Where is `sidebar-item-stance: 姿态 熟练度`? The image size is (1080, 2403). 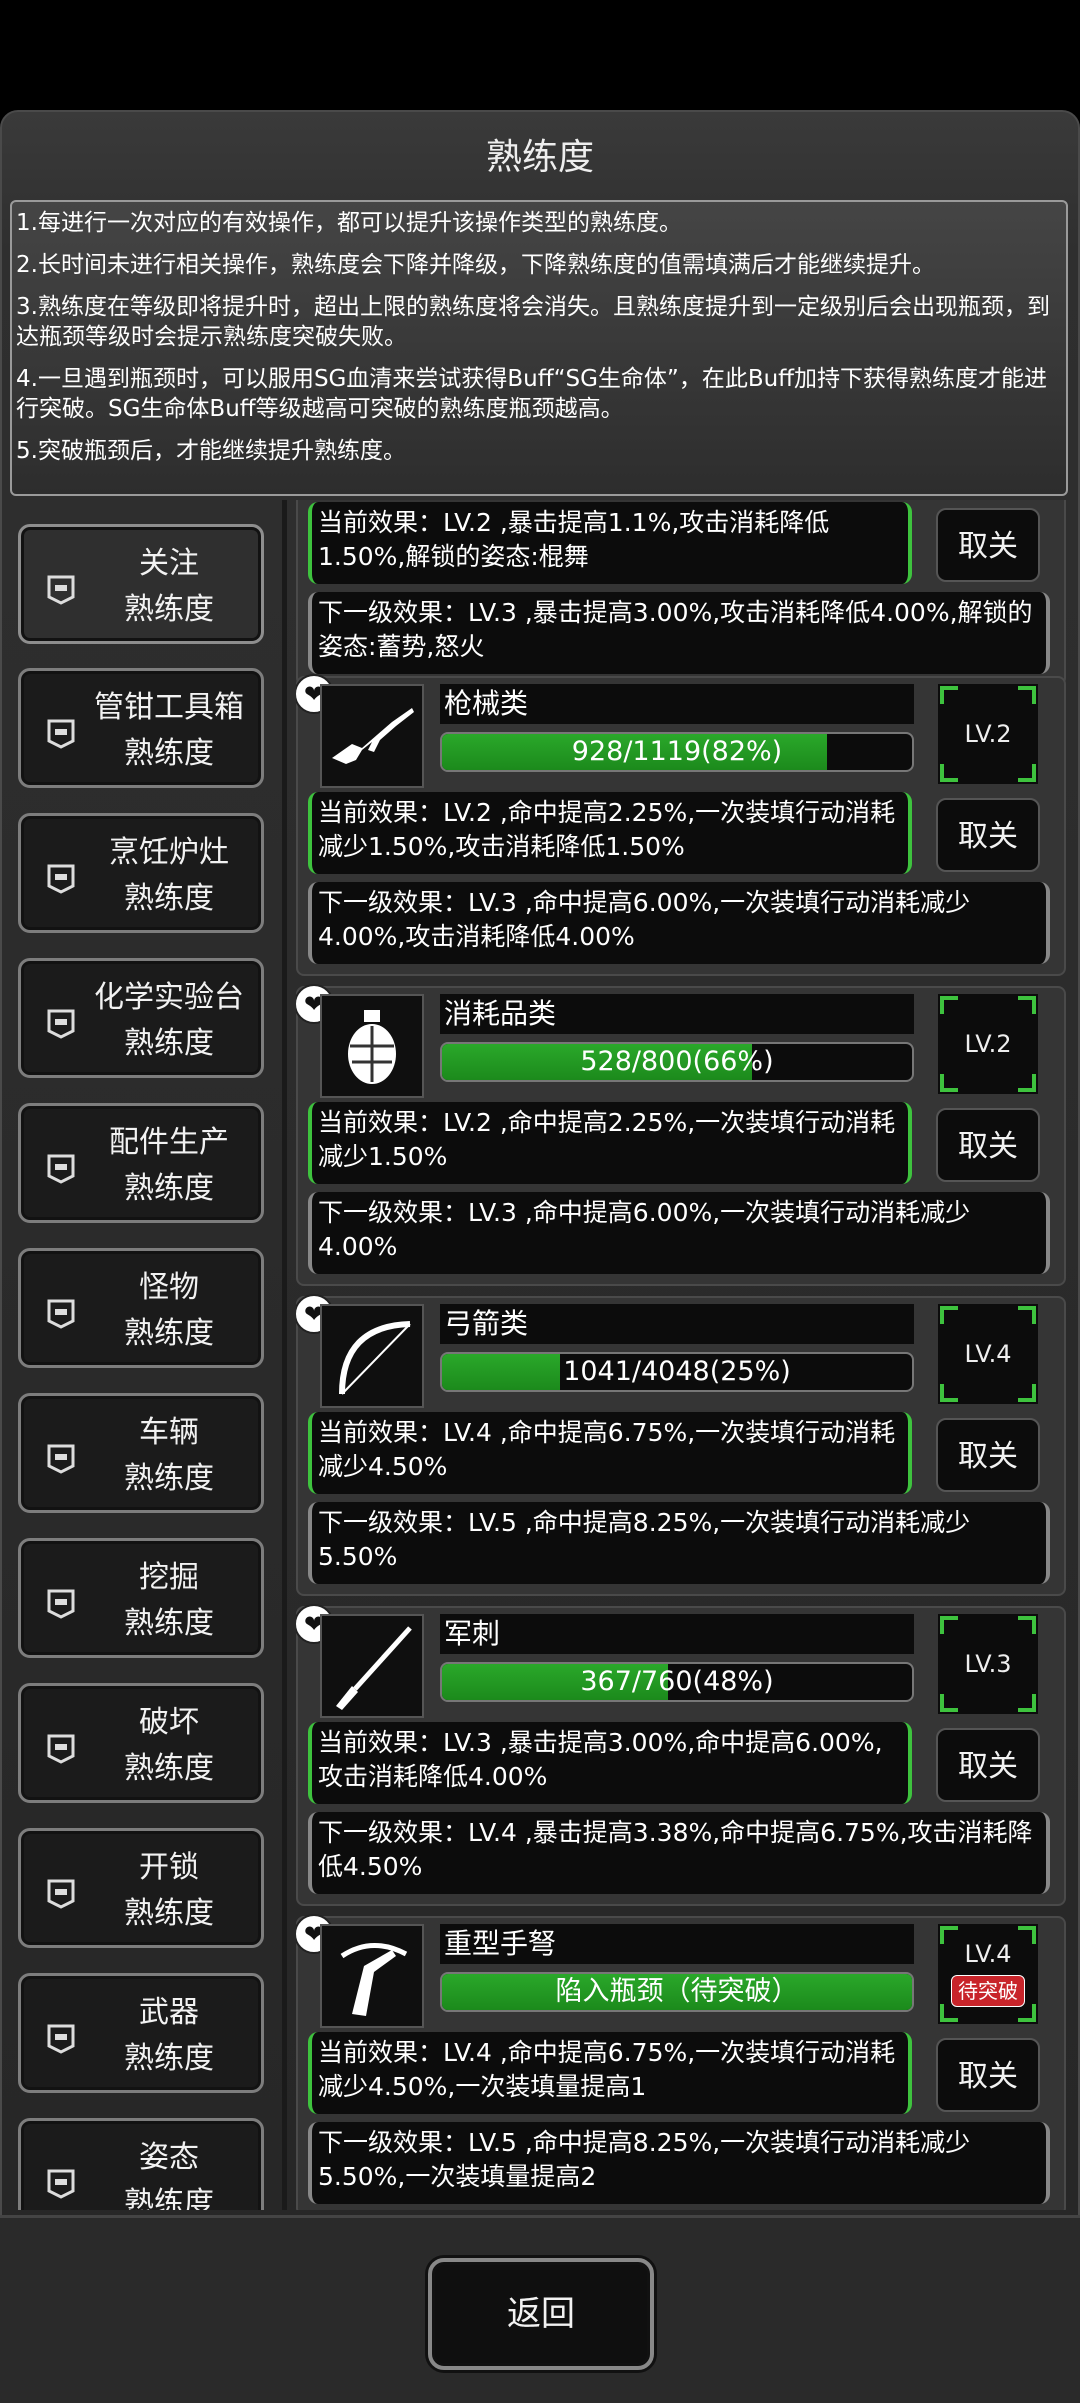 sidebar-item-stance: 姿态 熟练度 is located at coordinates (141, 2164).